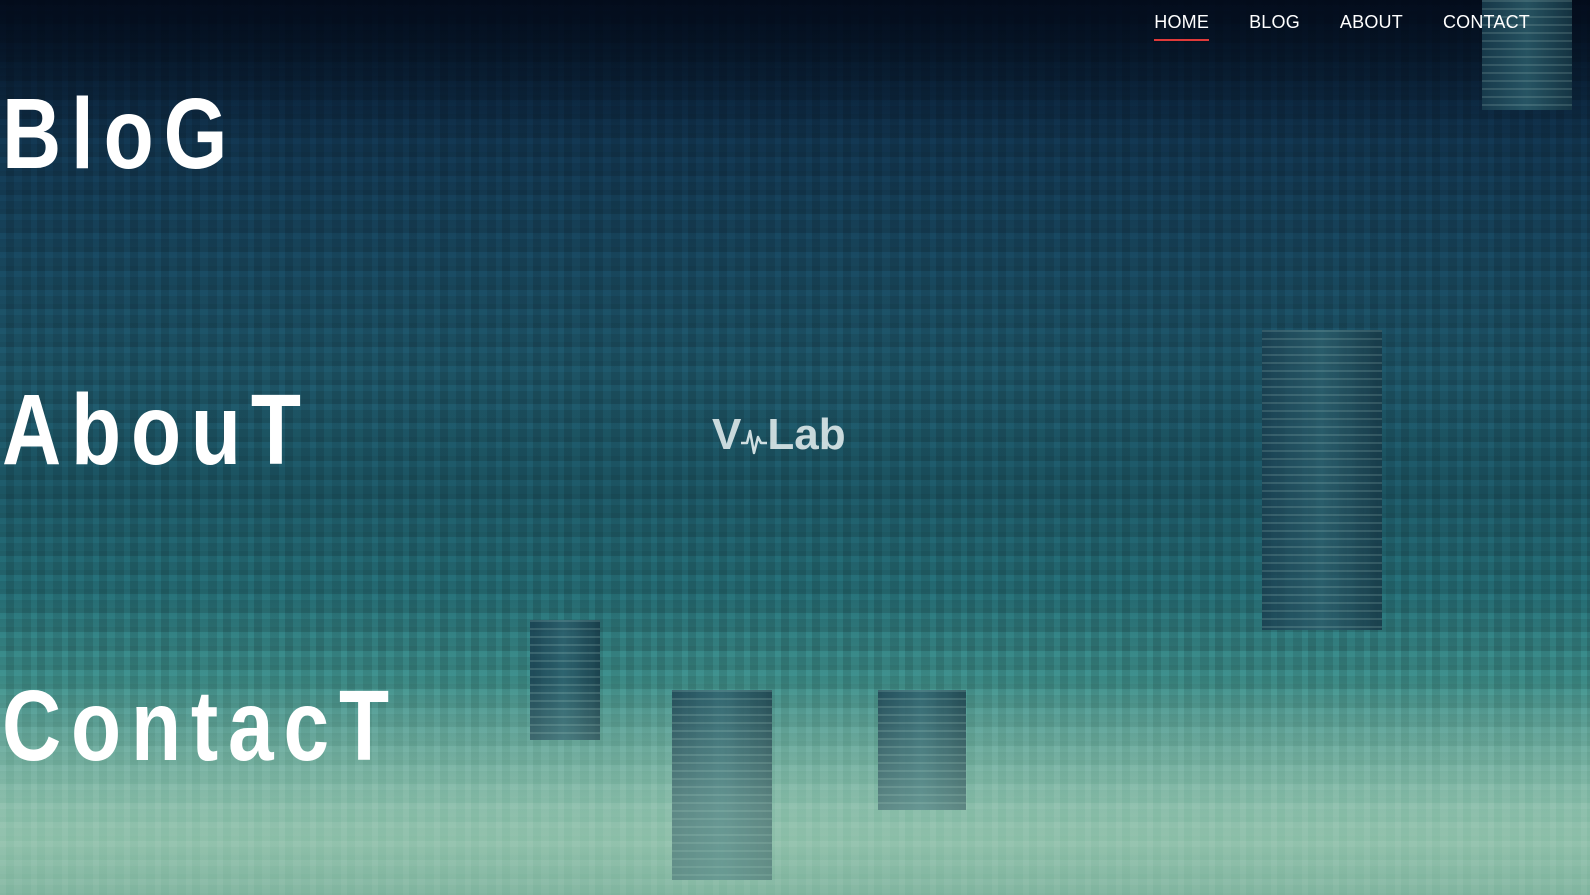 This screenshot has width=1590, height=895. I want to click on heartbeat-icon, so click(754, 442).